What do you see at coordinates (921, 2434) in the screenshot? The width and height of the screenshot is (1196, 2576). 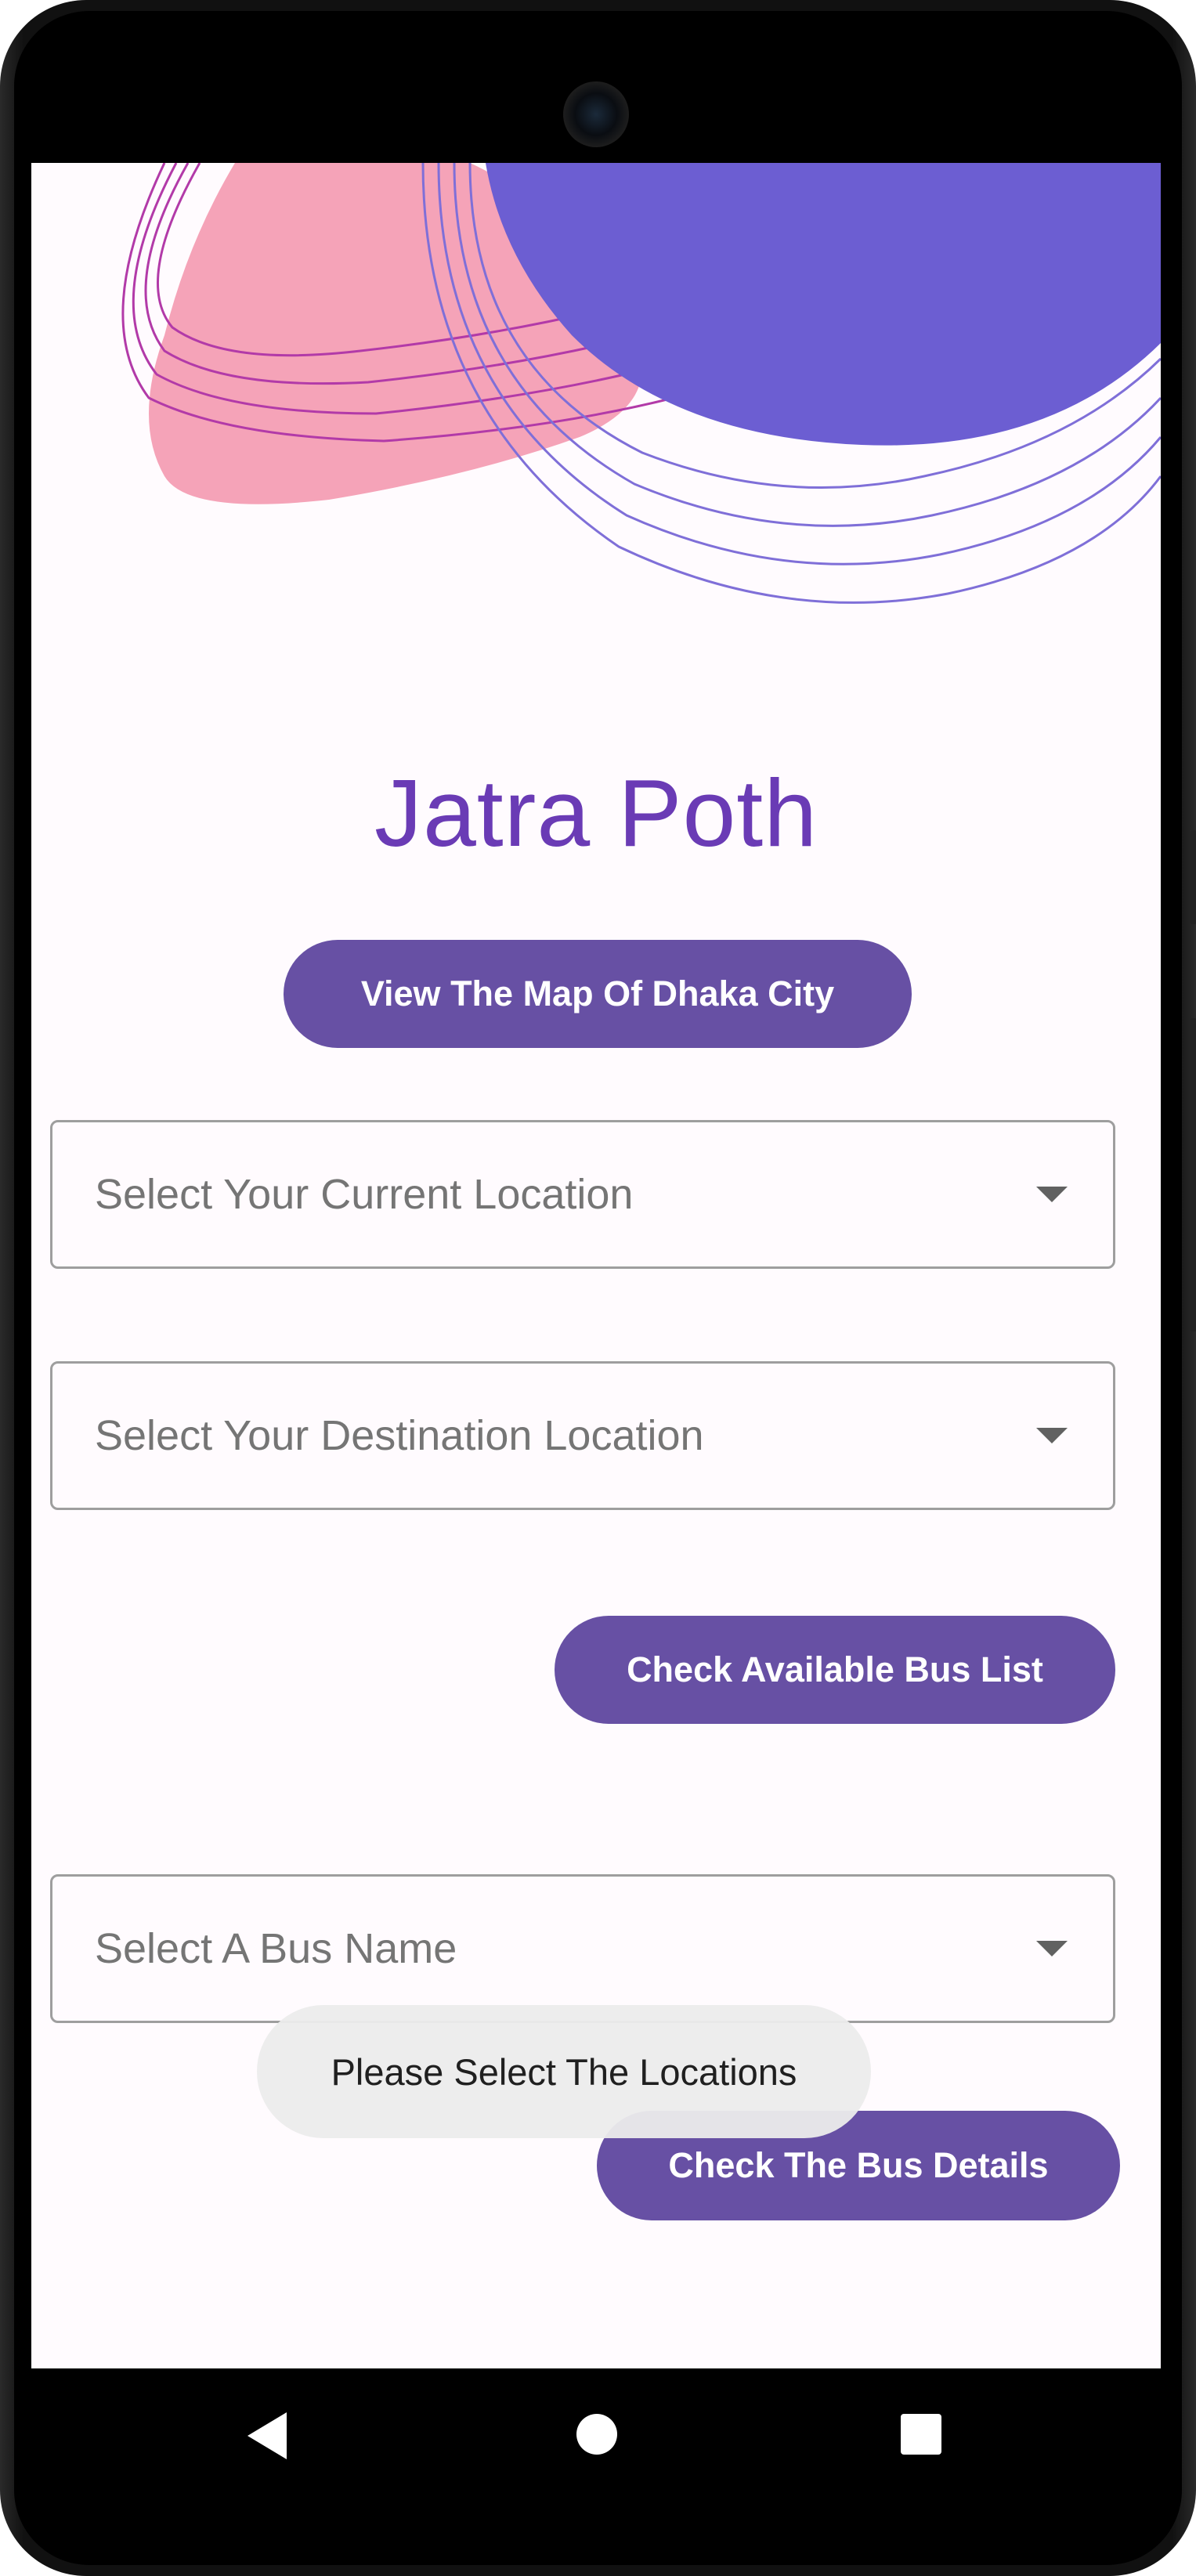 I see `recents-icon` at bounding box center [921, 2434].